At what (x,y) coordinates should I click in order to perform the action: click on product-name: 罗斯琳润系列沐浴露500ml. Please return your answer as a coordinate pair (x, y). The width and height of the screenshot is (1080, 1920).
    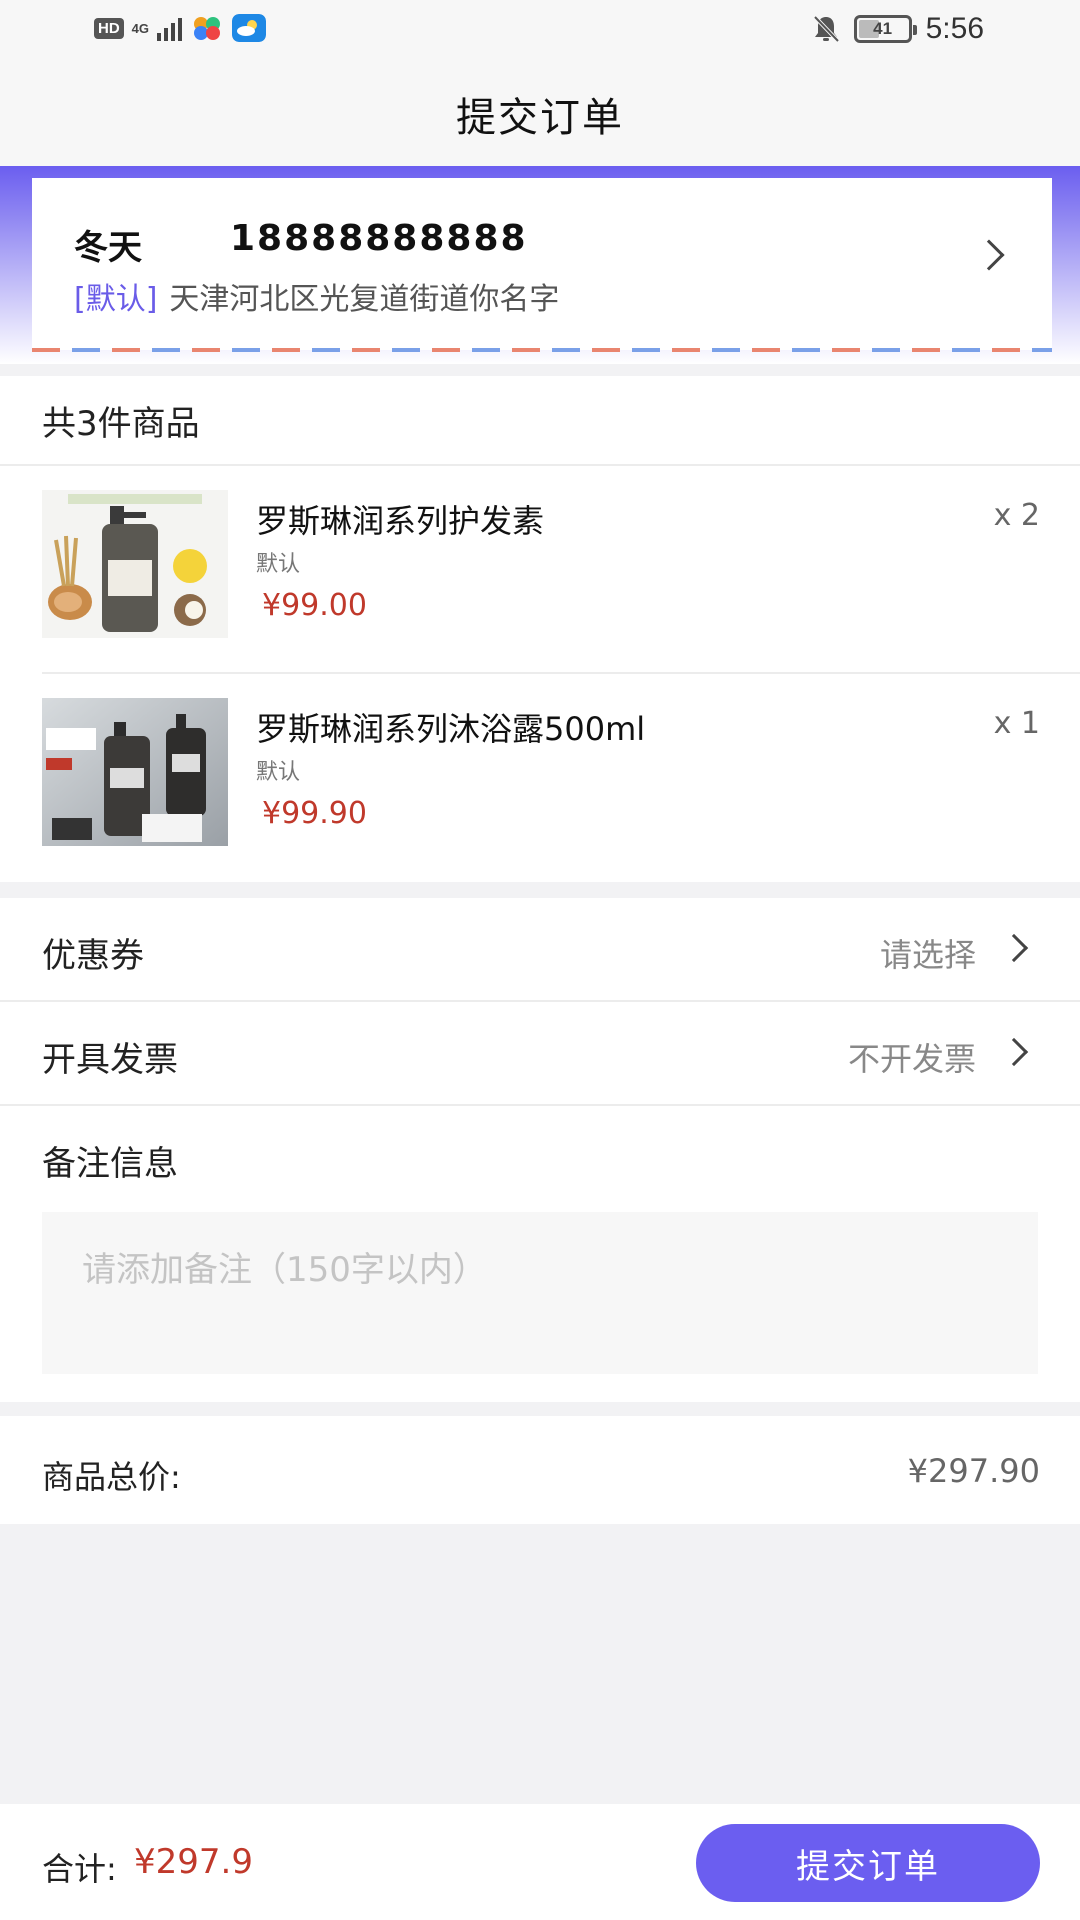
    Looking at the image, I should click on (451, 729).